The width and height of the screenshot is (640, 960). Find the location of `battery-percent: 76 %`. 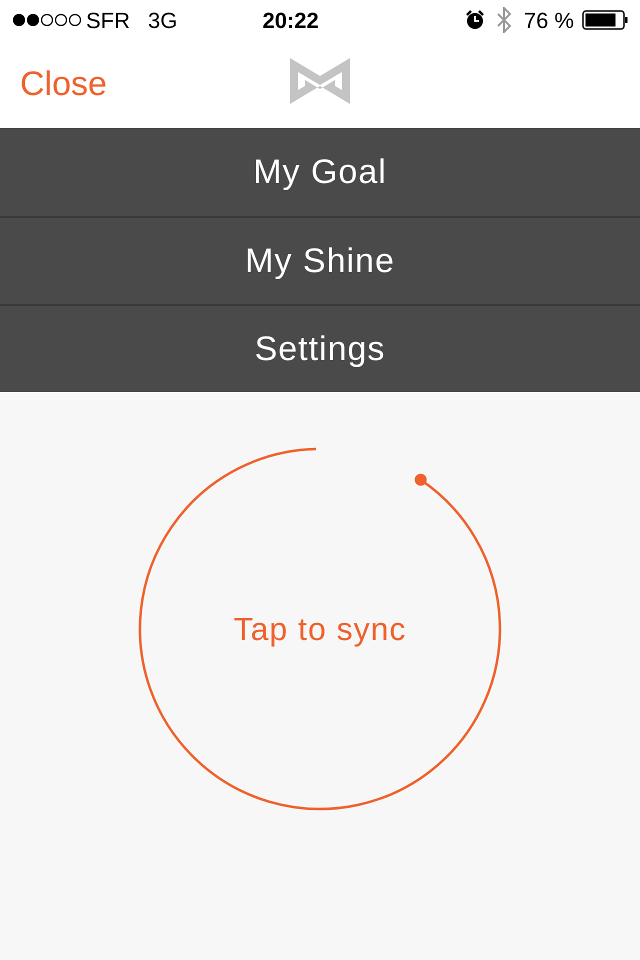

battery-percent: 76 % is located at coordinates (549, 20).